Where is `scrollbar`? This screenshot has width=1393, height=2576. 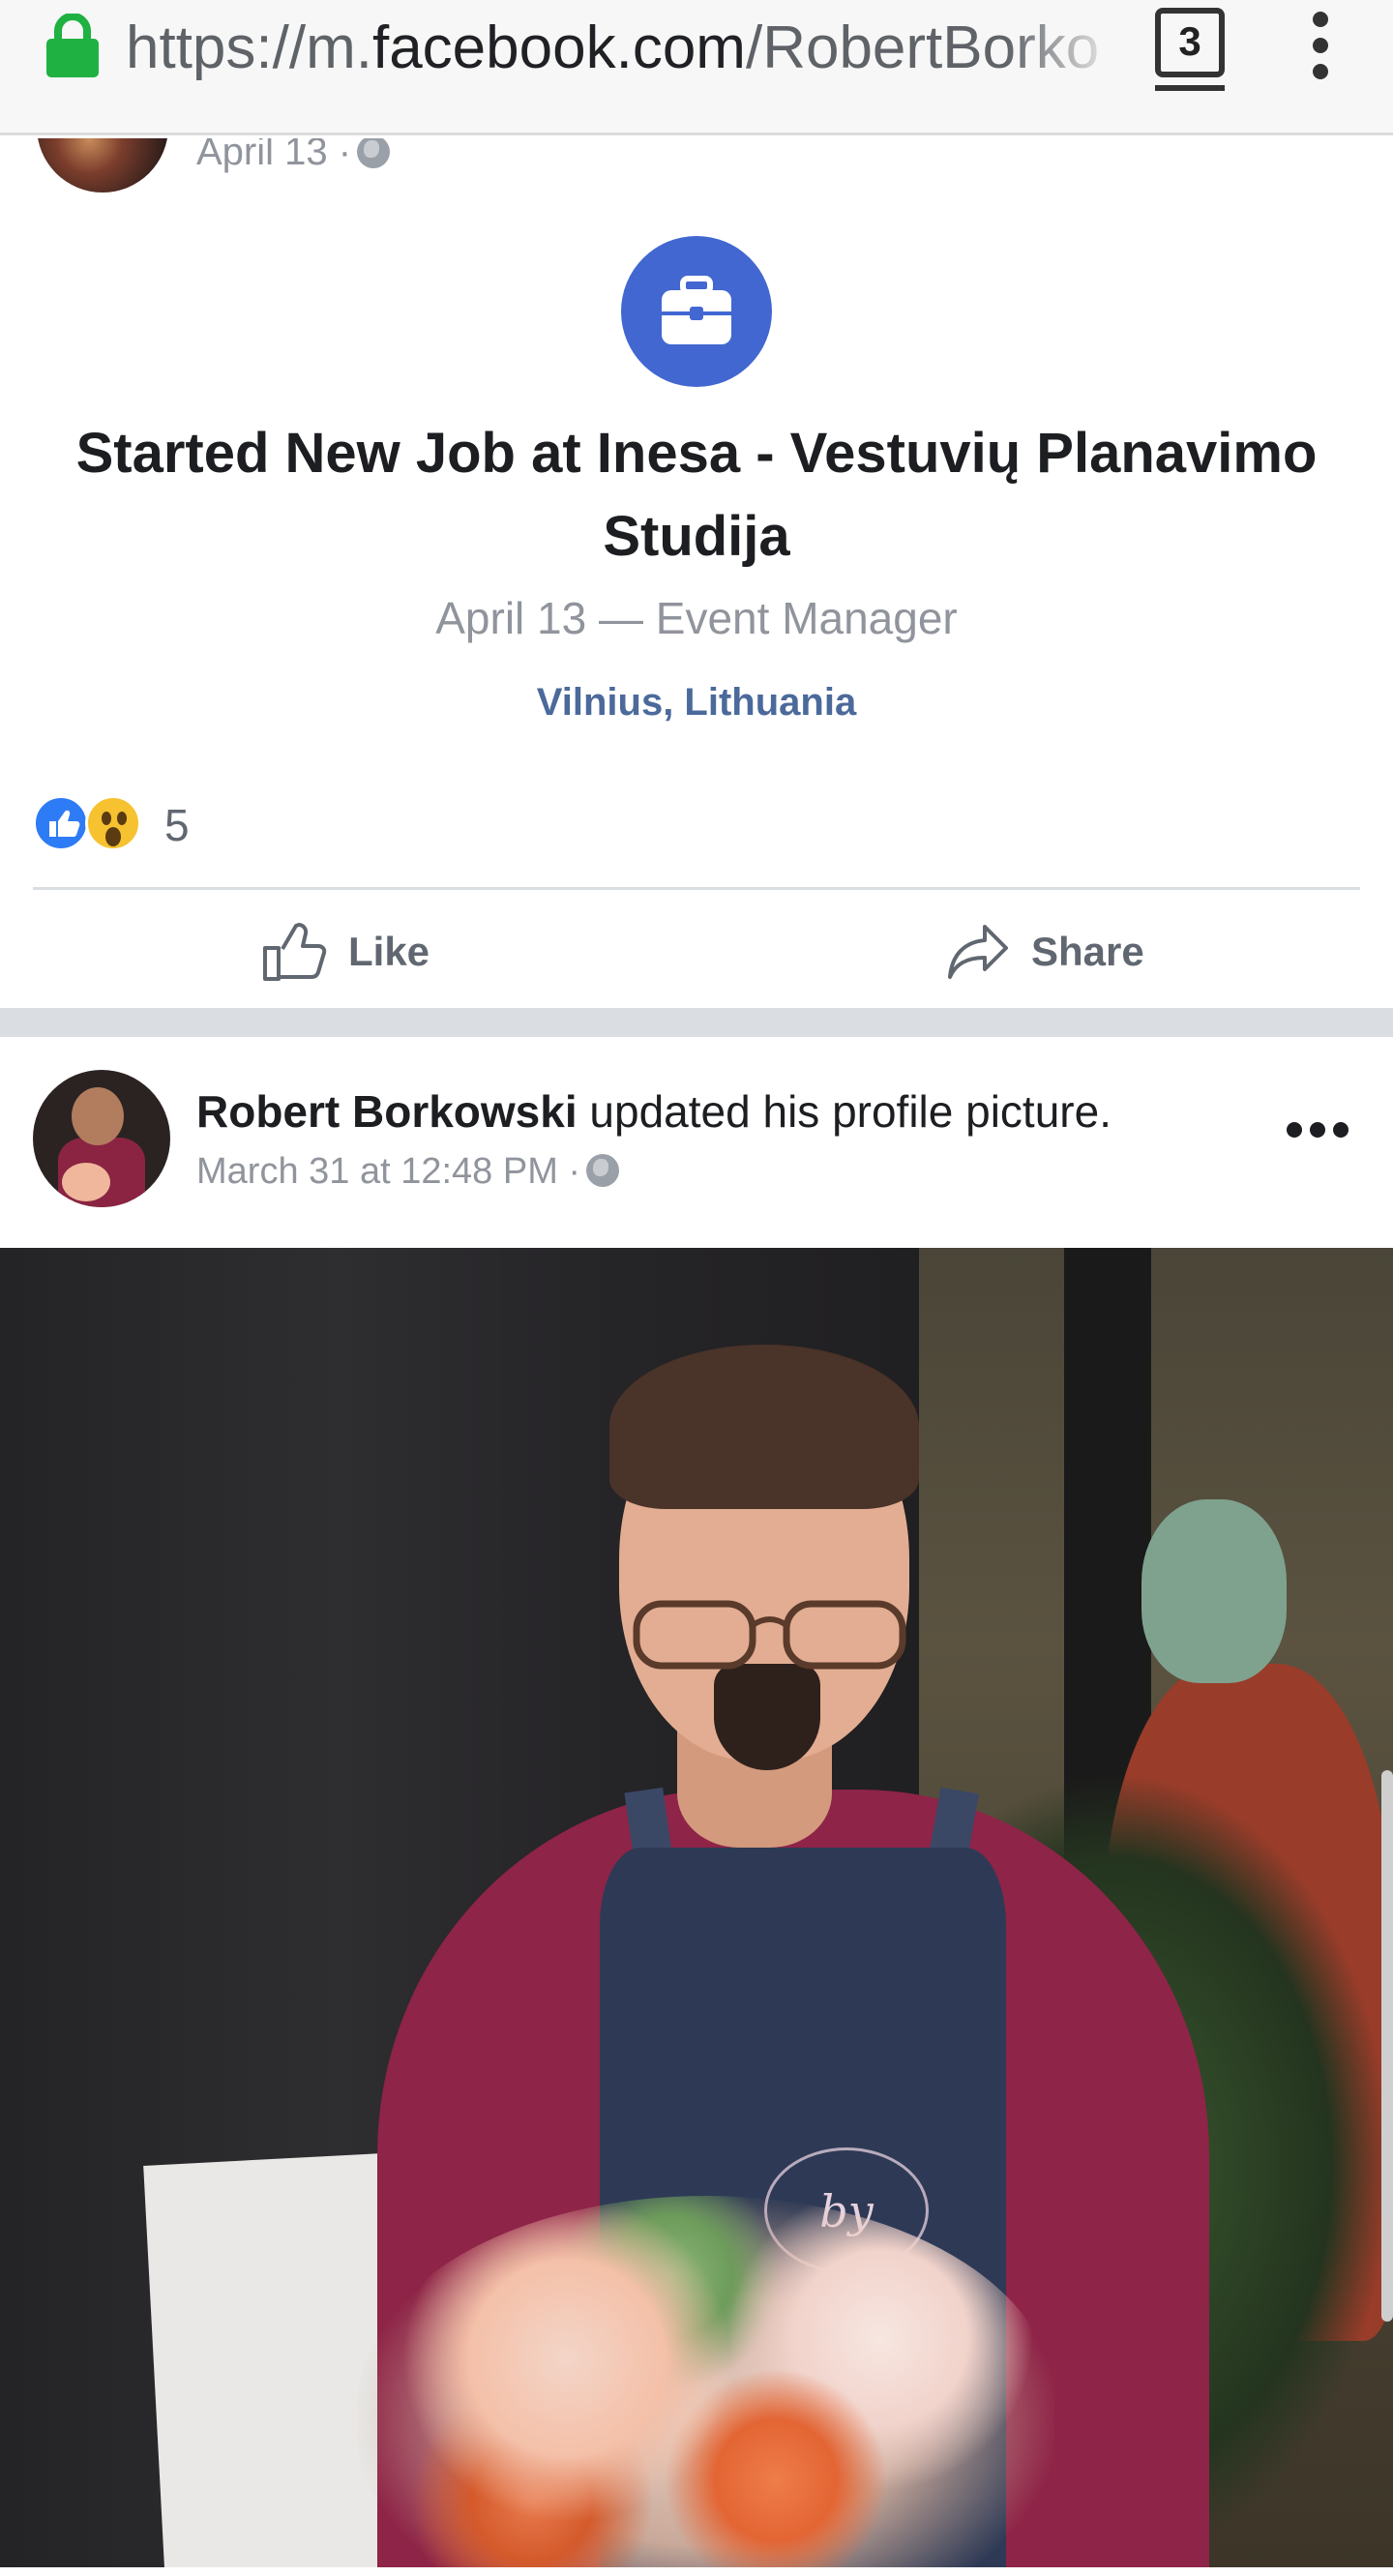 scrollbar is located at coordinates (1387, 2046).